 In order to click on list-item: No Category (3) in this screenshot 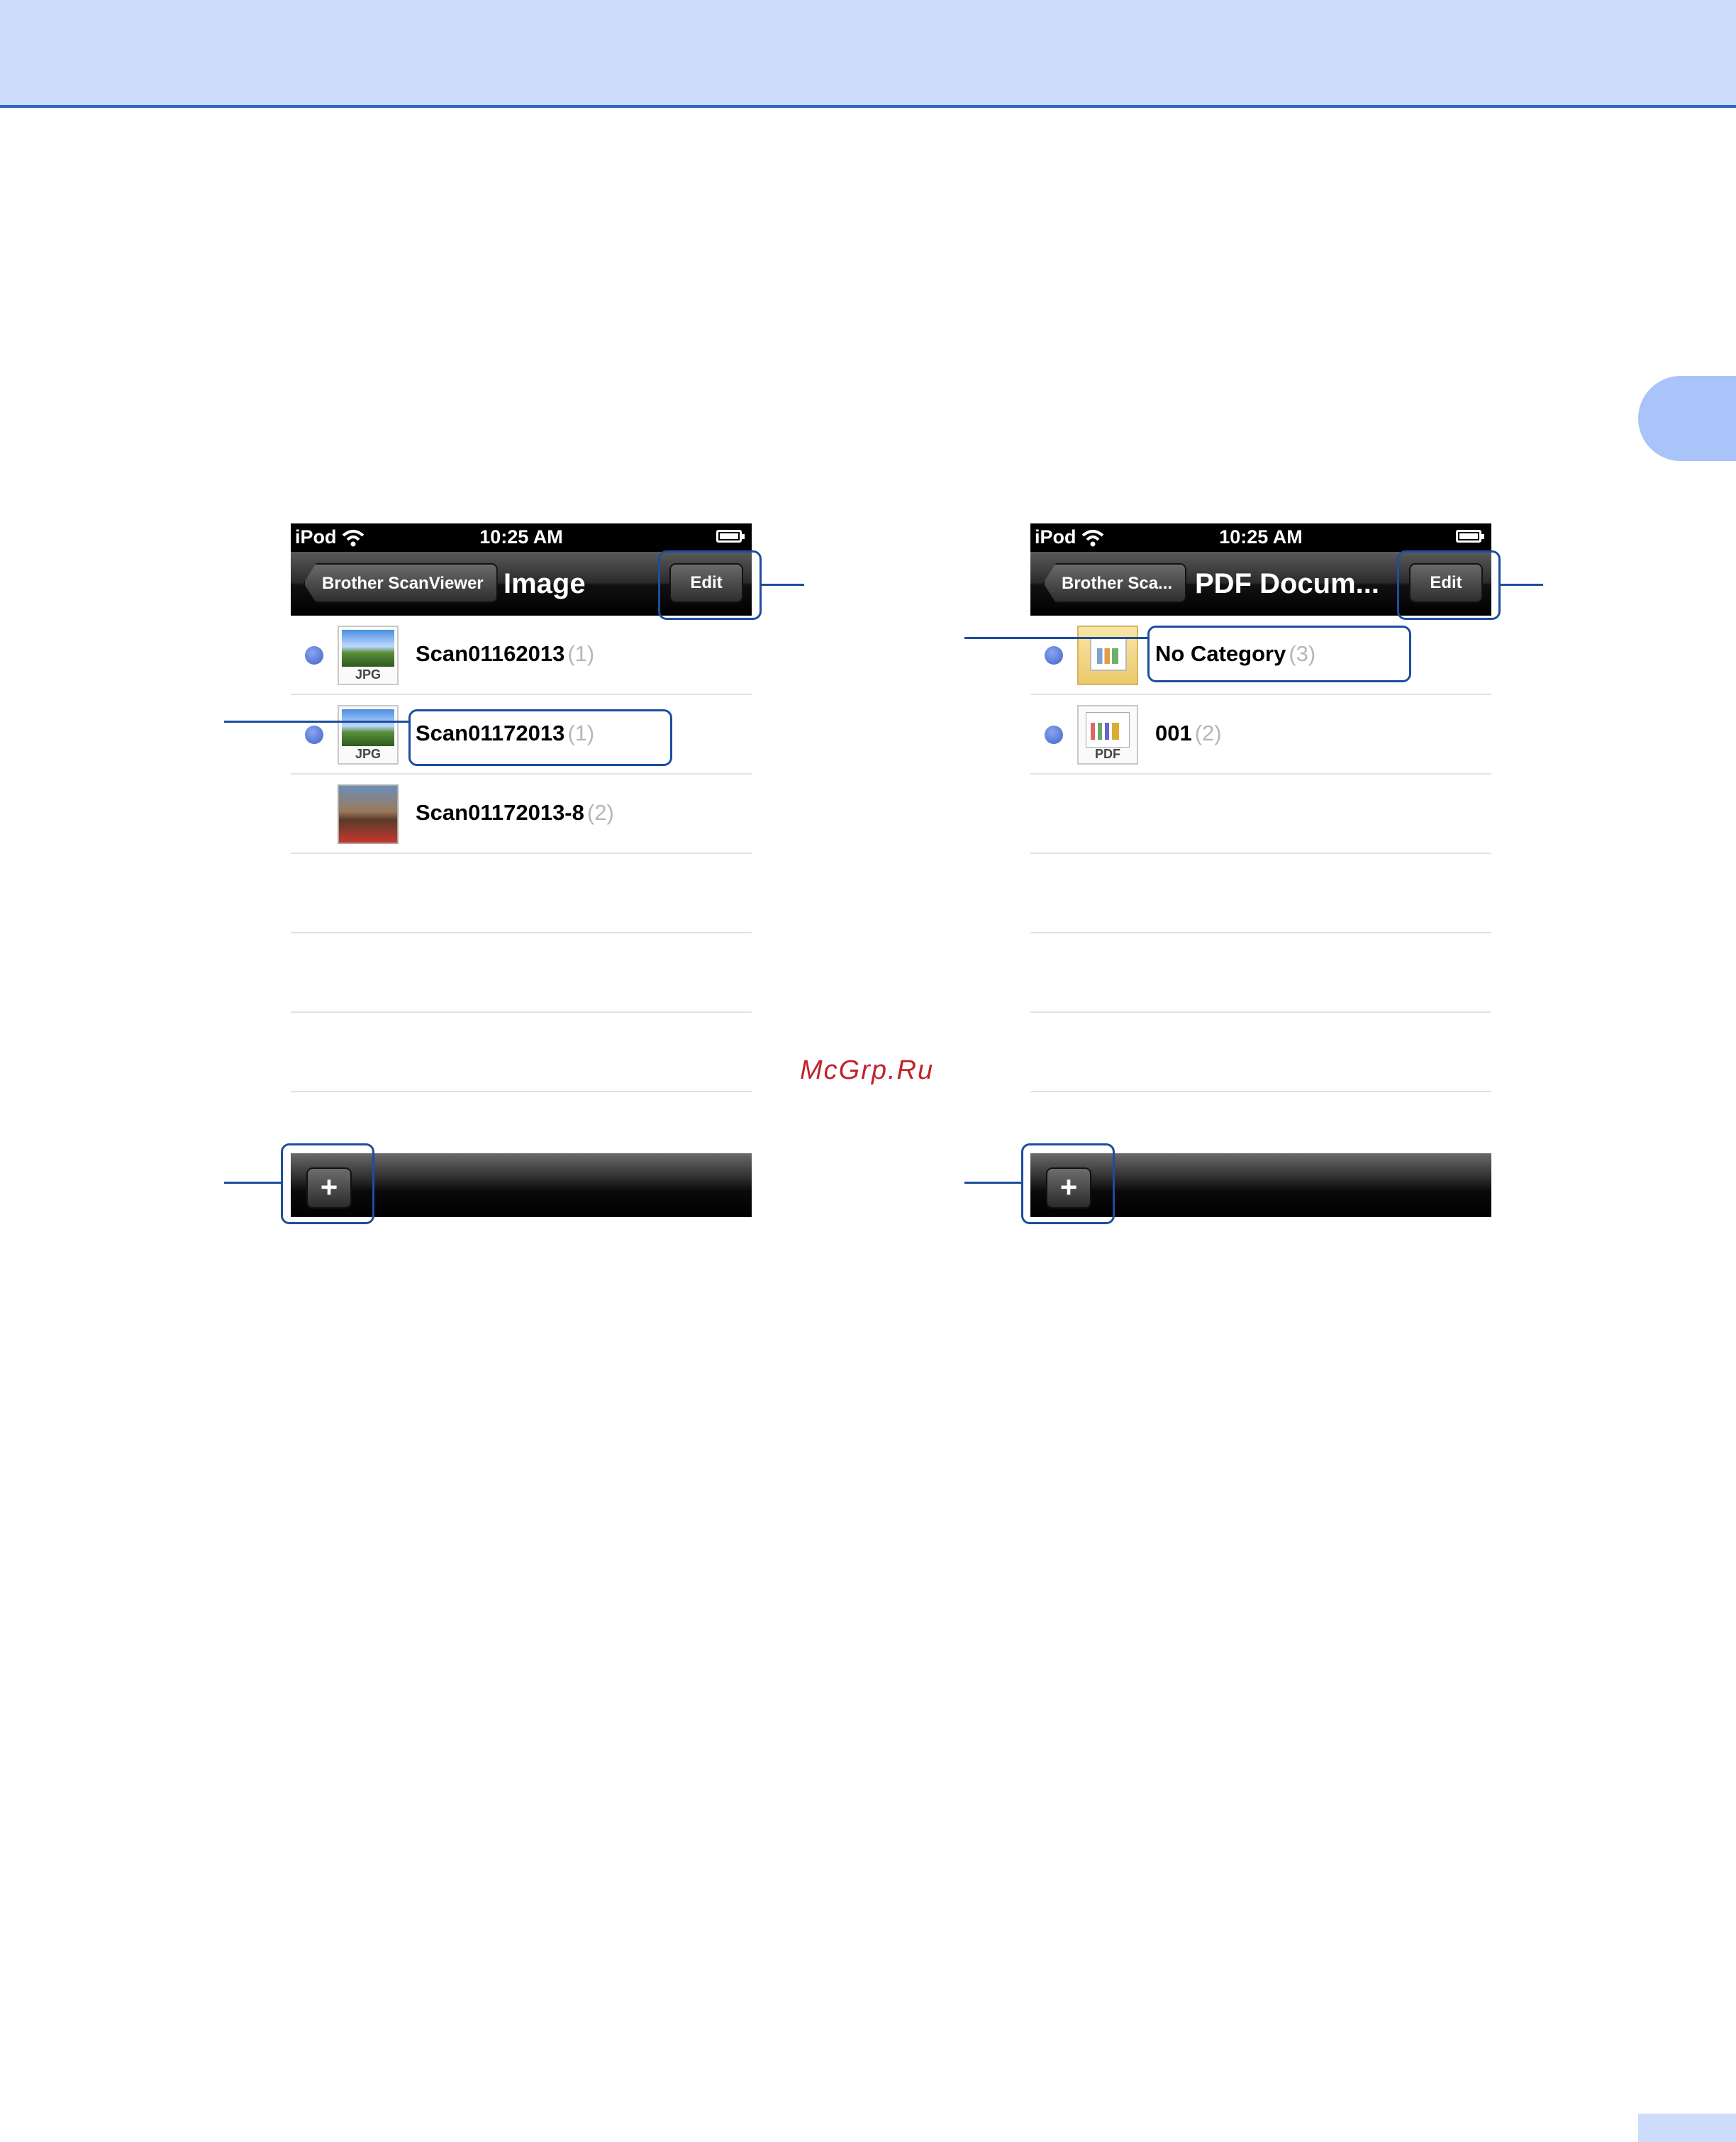, I will do `click(1260, 655)`.